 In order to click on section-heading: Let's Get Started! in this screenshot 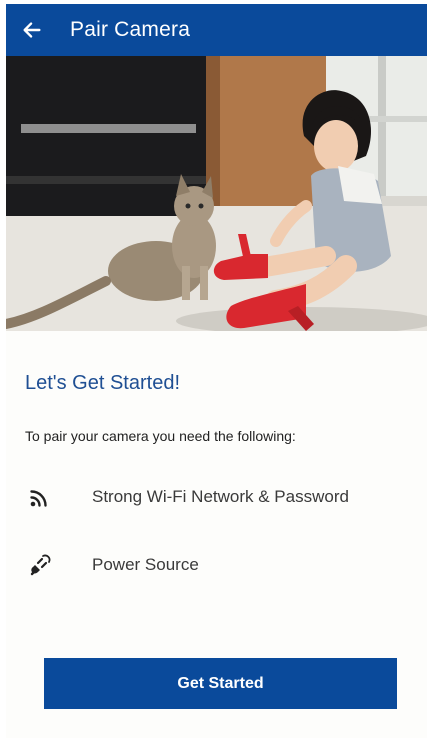, I will do `click(103, 383)`.